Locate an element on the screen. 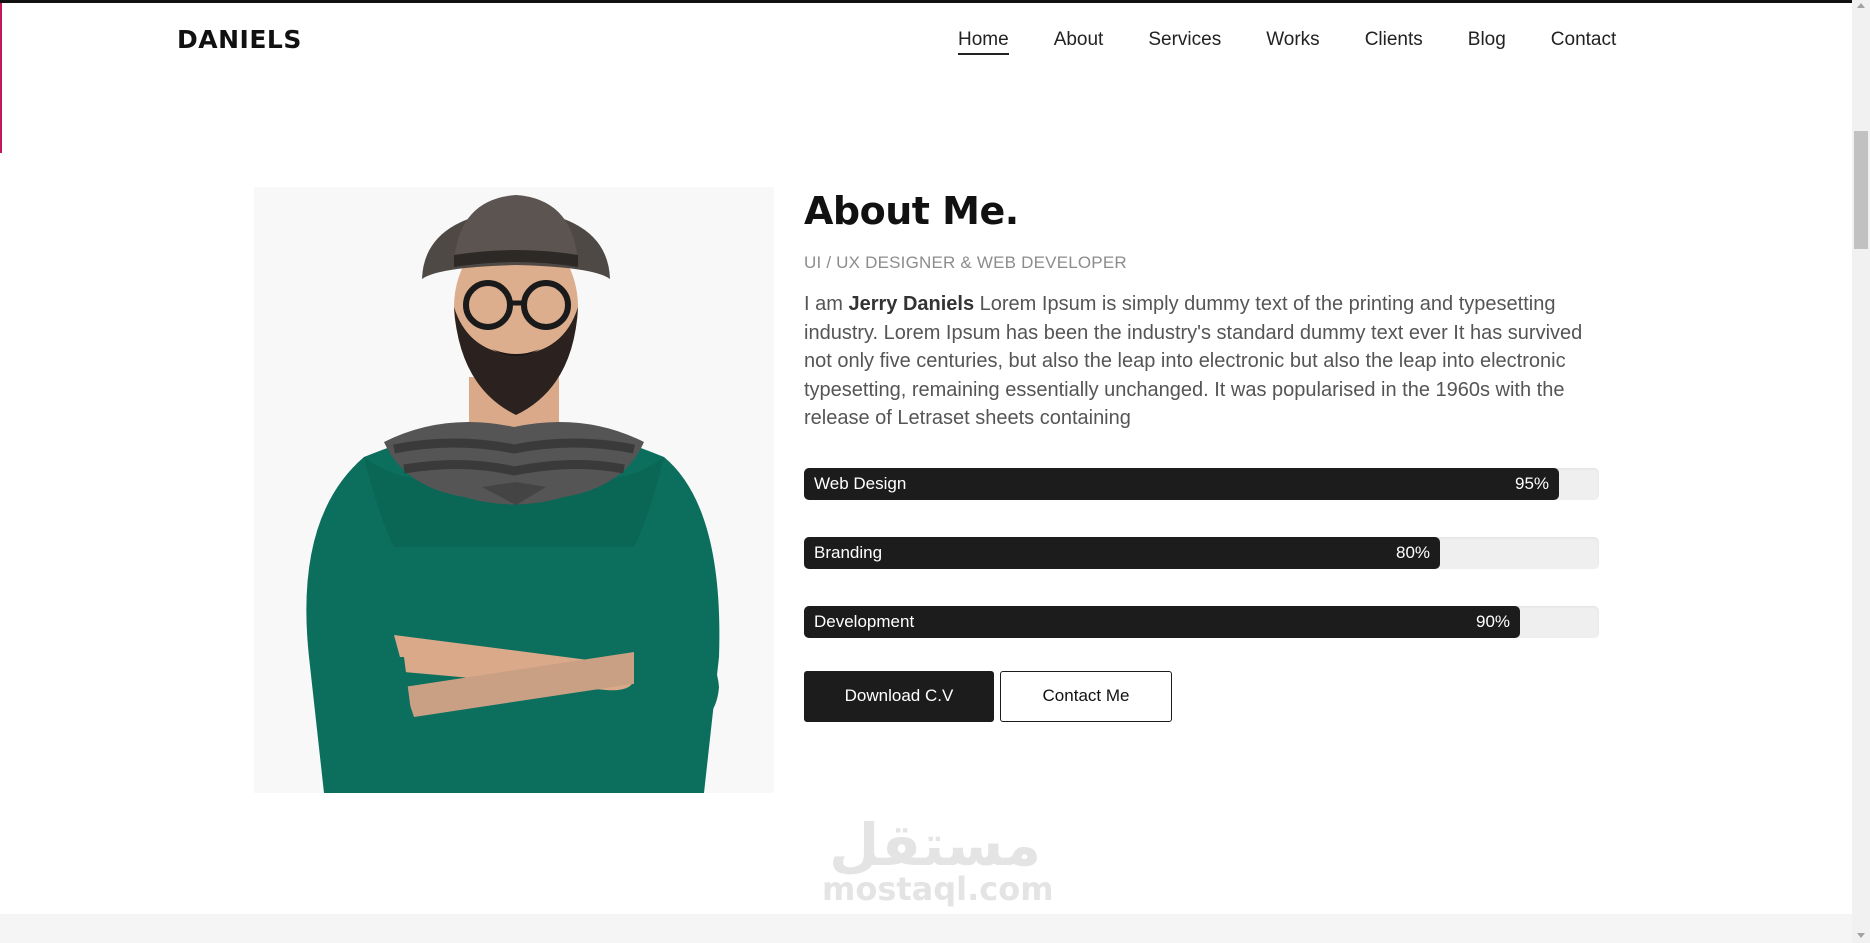 The width and height of the screenshot is (1870, 943). mostaql-watermark: مستقل mostaql.com is located at coordinates (938, 859).